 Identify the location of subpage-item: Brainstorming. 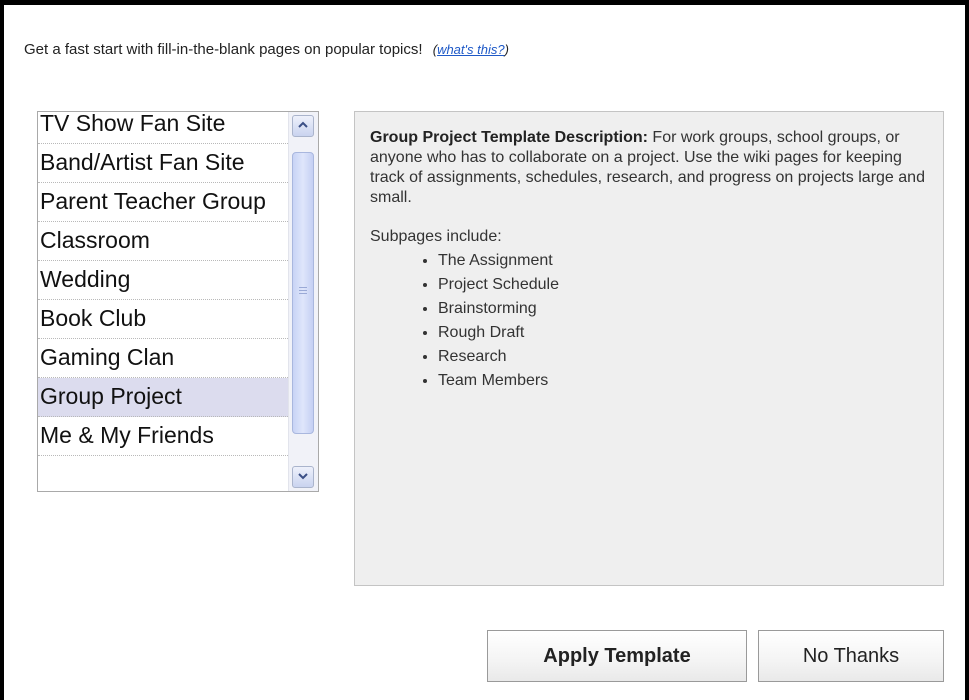
(683, 309).